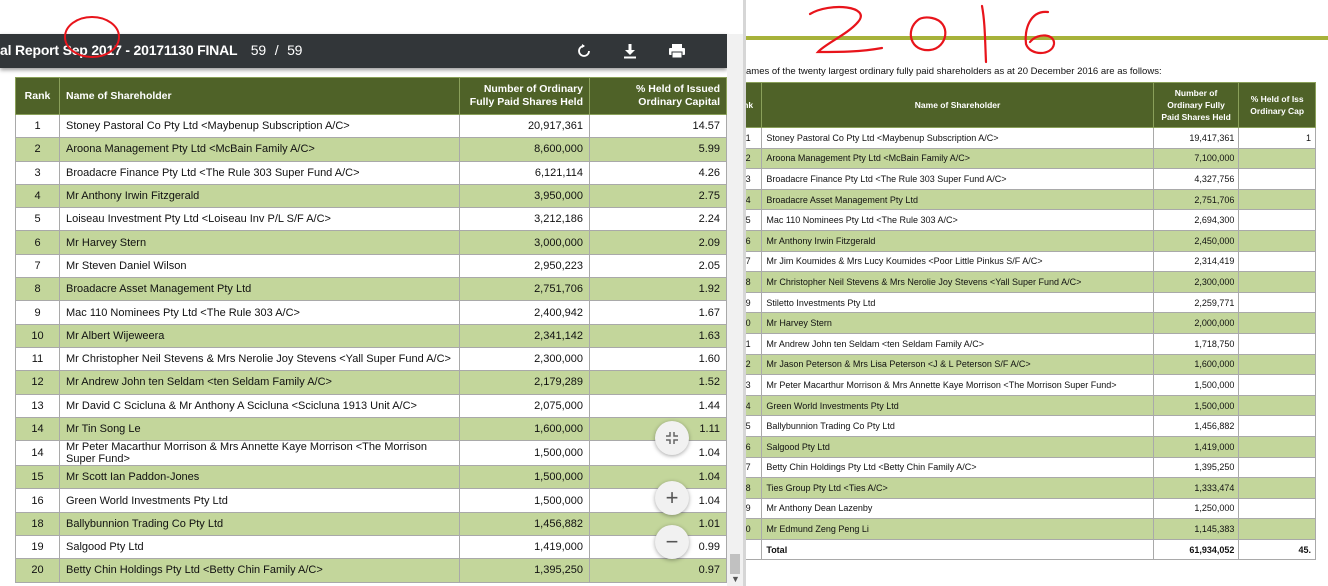 The image size is (1328, 586). I want to click on cell-shares: 19,417,361, so click(1196, 138).